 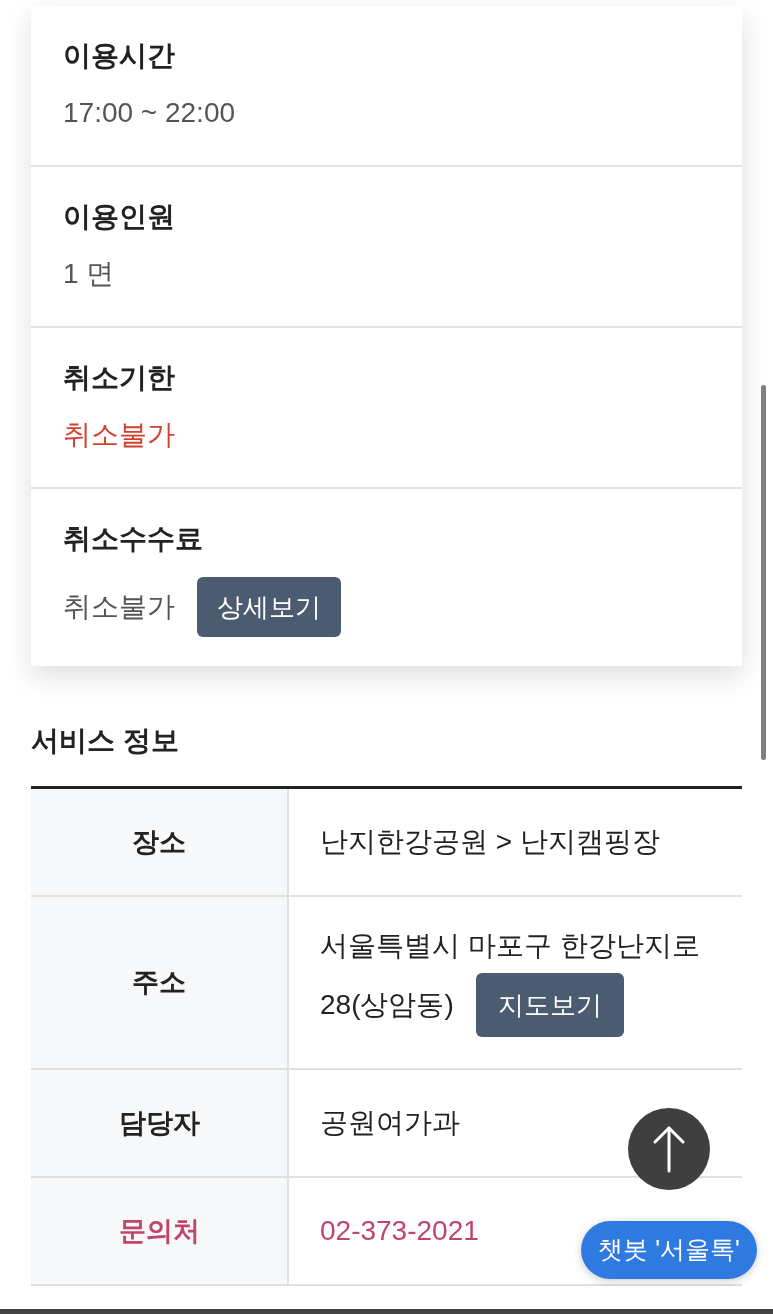 What do you see at coordinates (133, 539) in the screenshot?
I see `detail-label: 취소수수료` at bounding box center [133, 539].